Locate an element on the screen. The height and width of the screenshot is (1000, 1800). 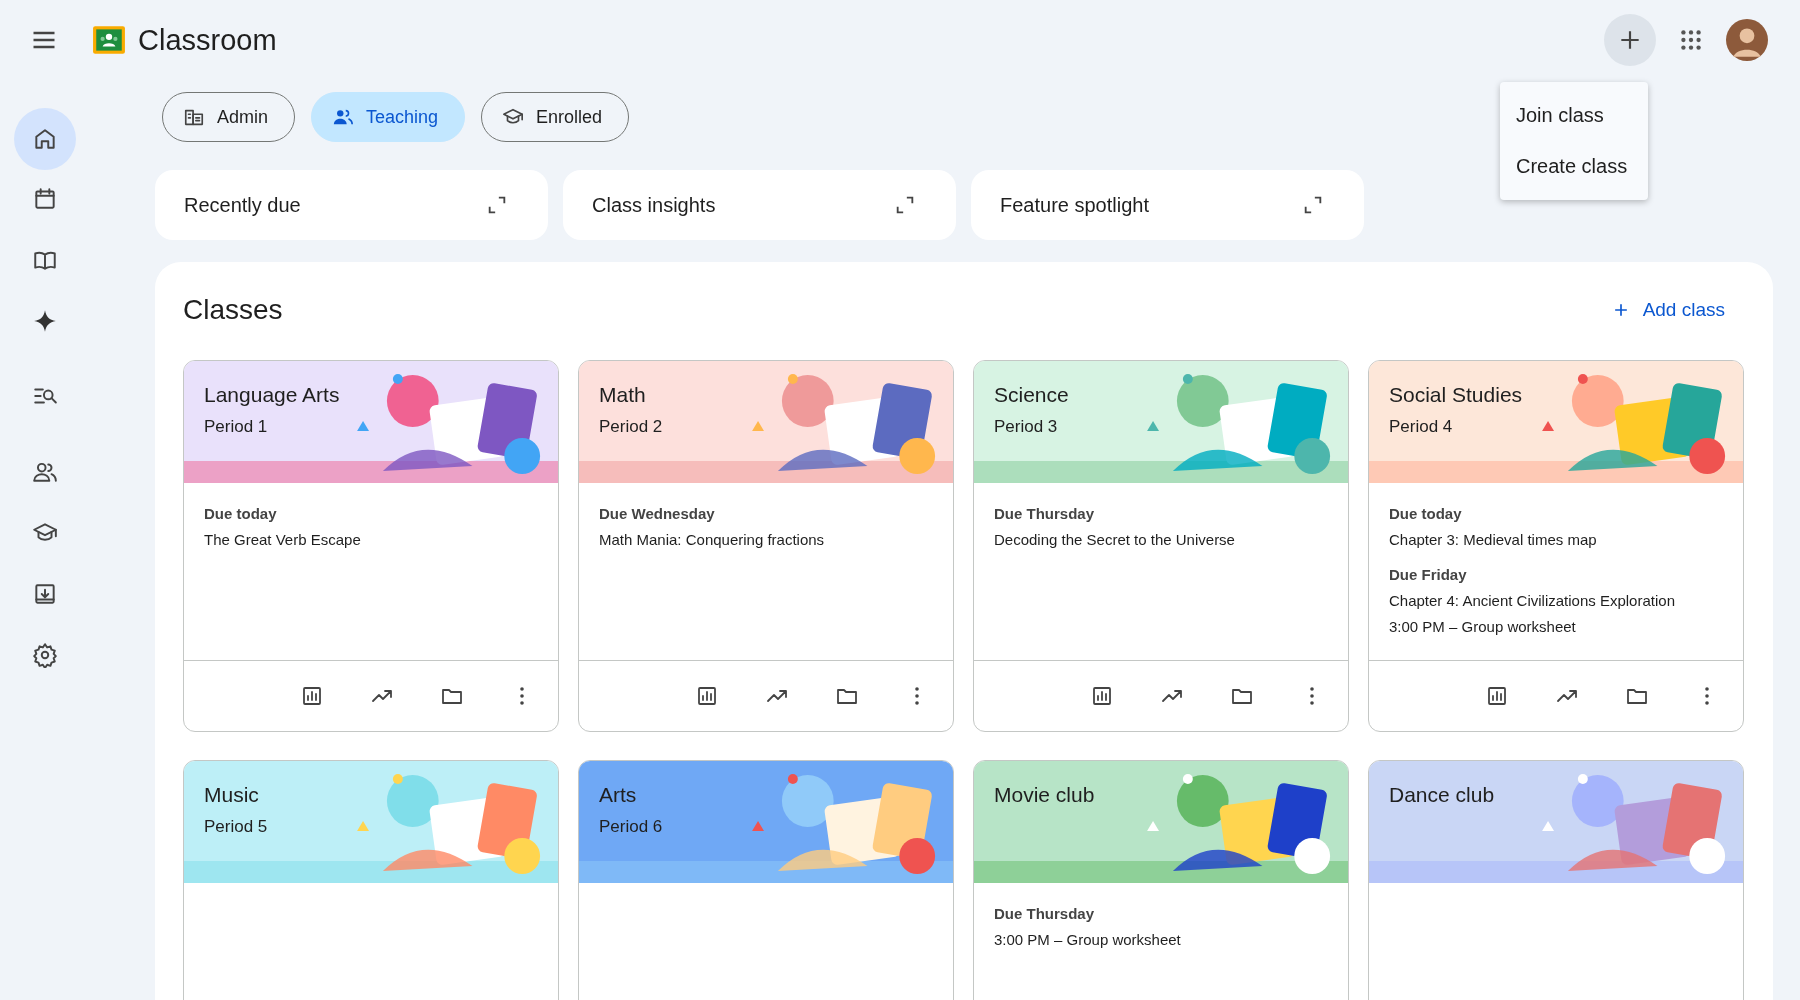
calendar-icon is located at coordinates (45, 199).